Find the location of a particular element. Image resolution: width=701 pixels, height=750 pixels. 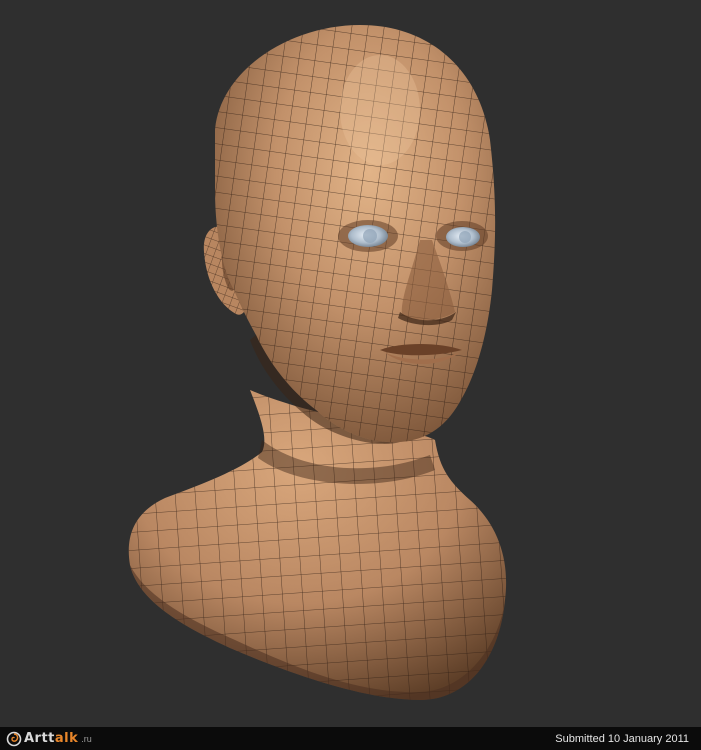

arttalk-logo: Arttalk .ru is located at coordinates (49, 739).